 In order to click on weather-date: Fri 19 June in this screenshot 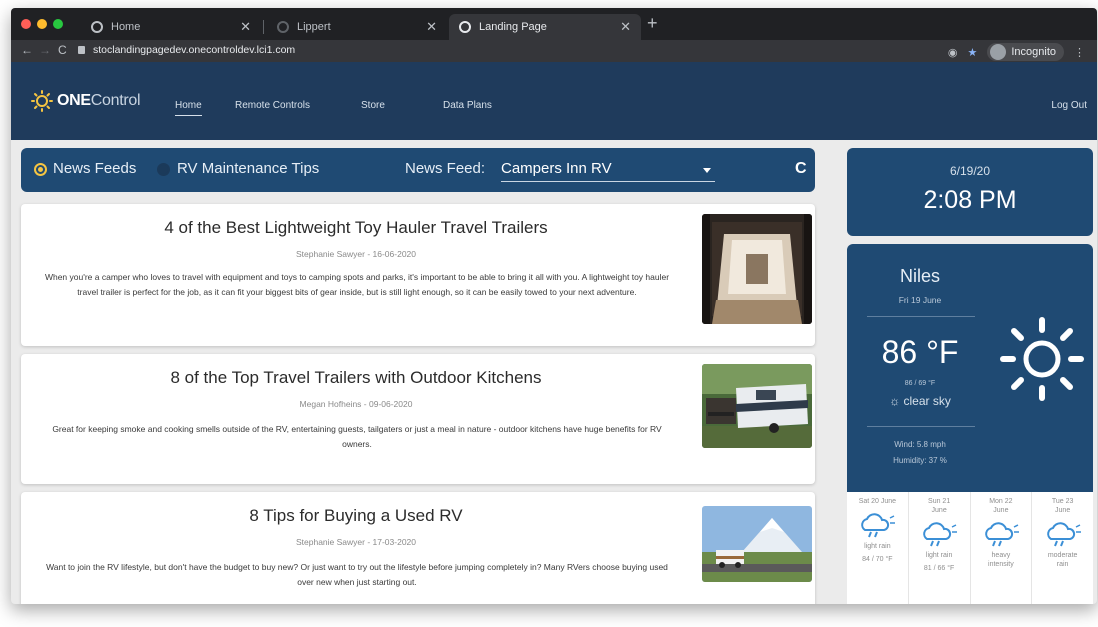, I will do `click(920, 300)`.